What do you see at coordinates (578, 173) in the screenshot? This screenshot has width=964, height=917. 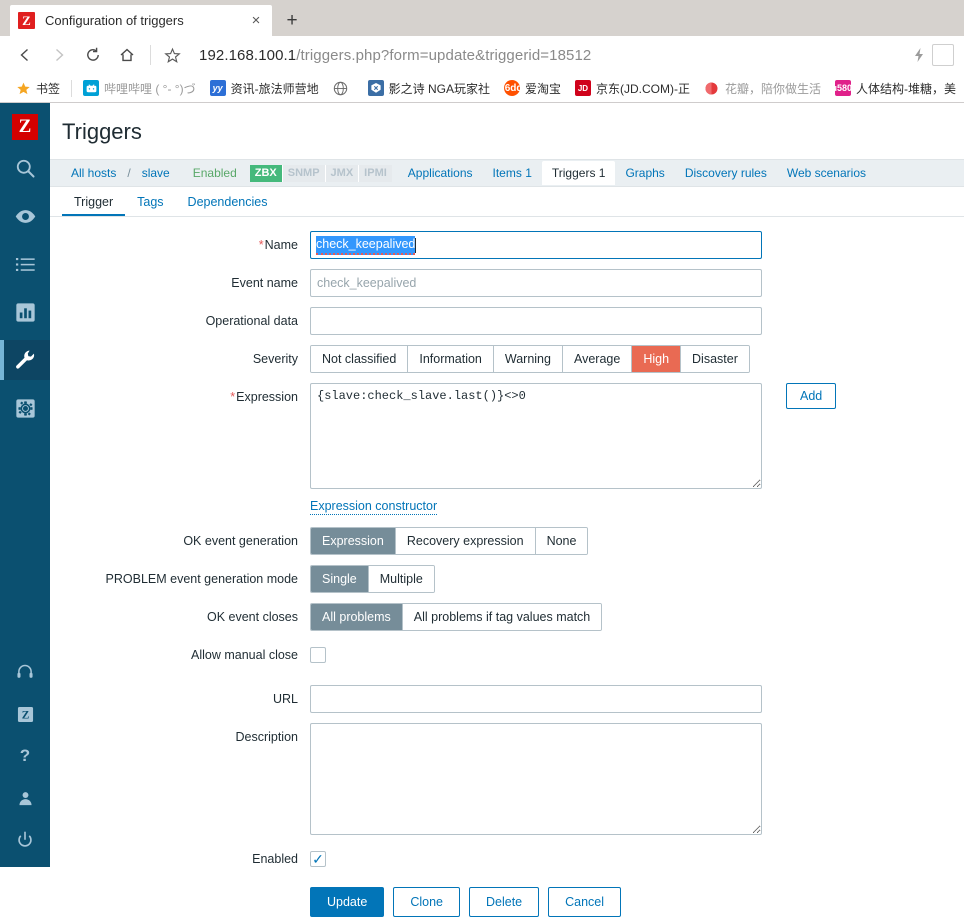 I see `host-tab-triggers: Triggers 1` at bounding box center [578, 173].